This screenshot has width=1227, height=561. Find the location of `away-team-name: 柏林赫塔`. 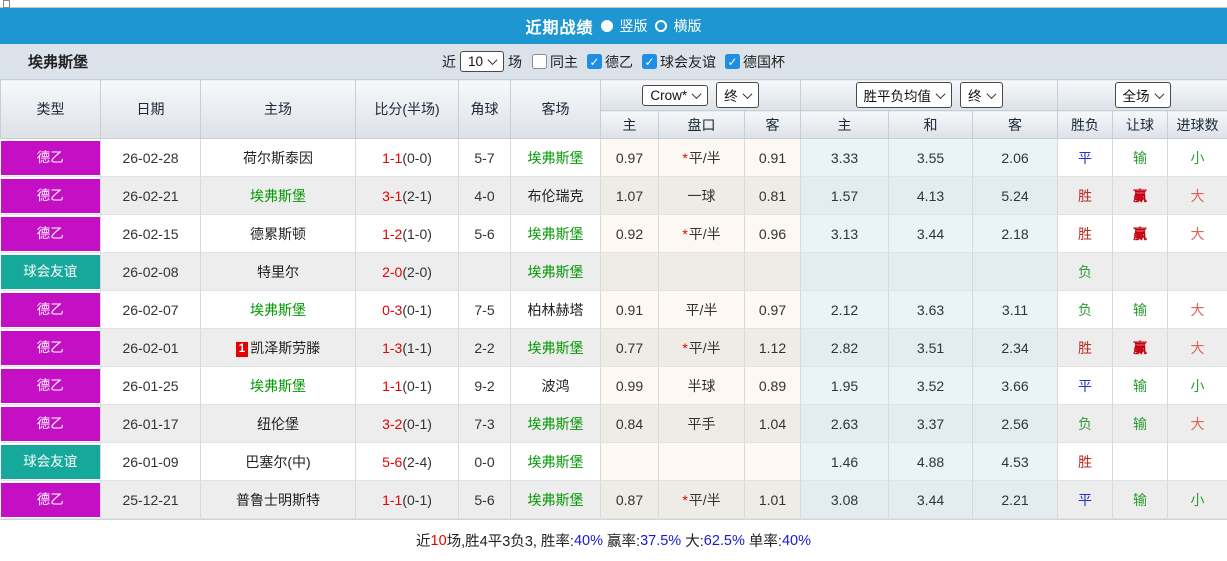

away-team-name: 柏林赫塔 is located at coordinates (556, 310).